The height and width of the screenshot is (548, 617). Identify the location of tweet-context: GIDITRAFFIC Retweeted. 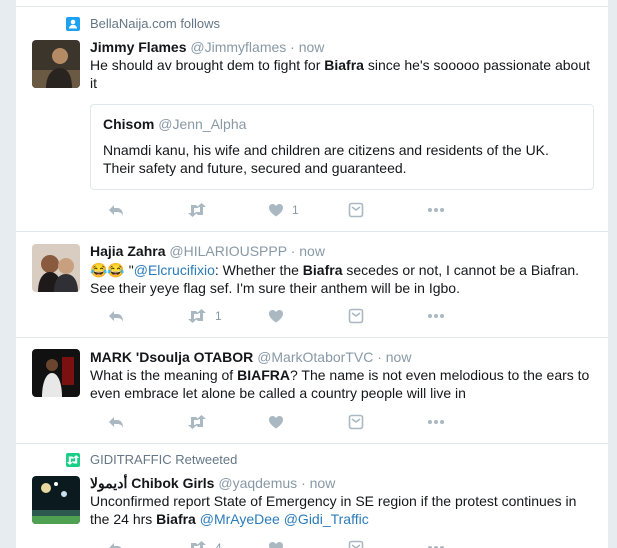
(151, 460).